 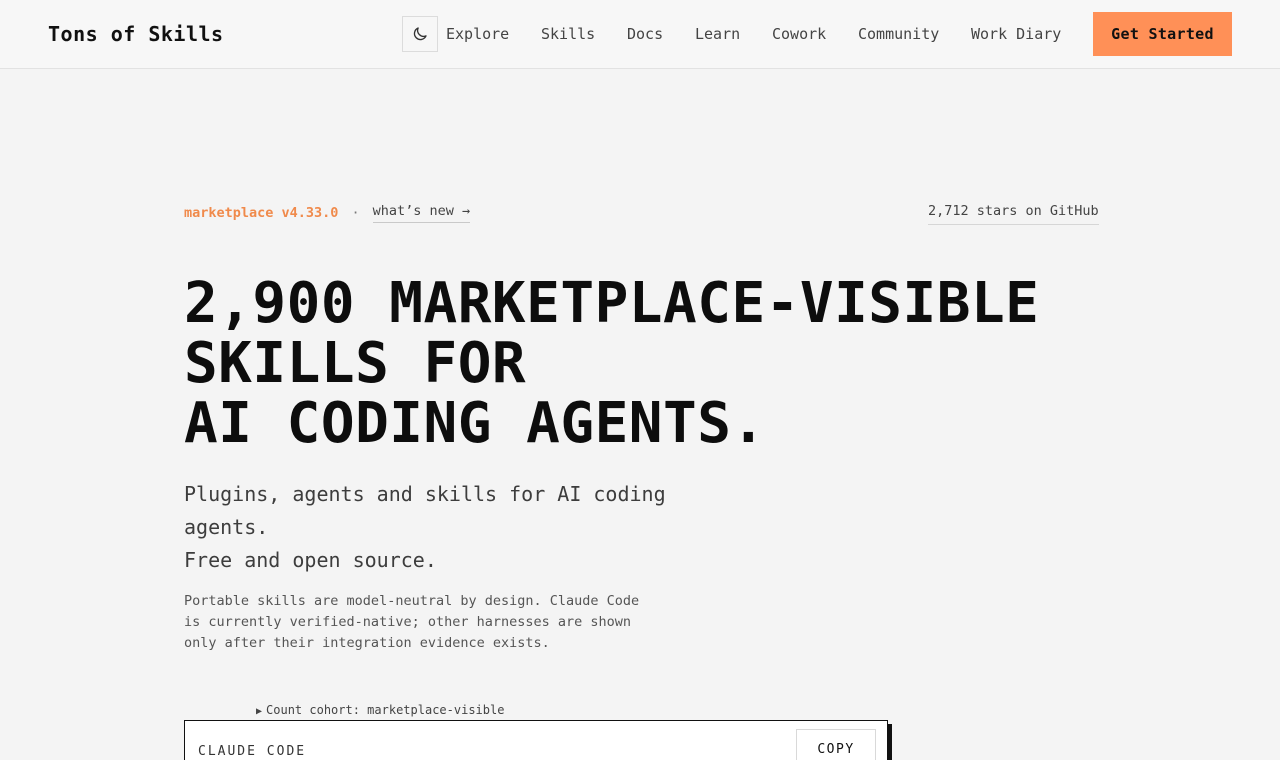 I want to click on get-started-button: Get Started, so click(x=1162, y=34).